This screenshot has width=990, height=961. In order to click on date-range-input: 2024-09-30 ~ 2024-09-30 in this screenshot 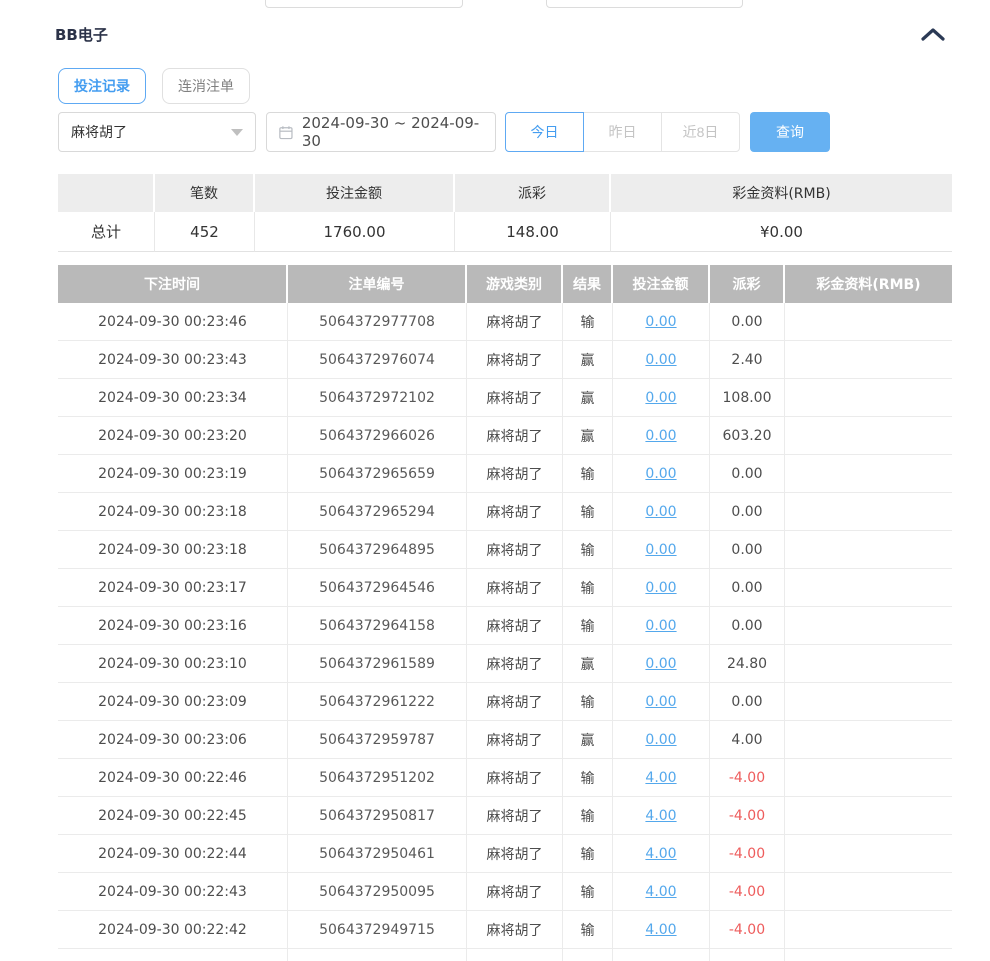, I will do `click(381, 132)`.